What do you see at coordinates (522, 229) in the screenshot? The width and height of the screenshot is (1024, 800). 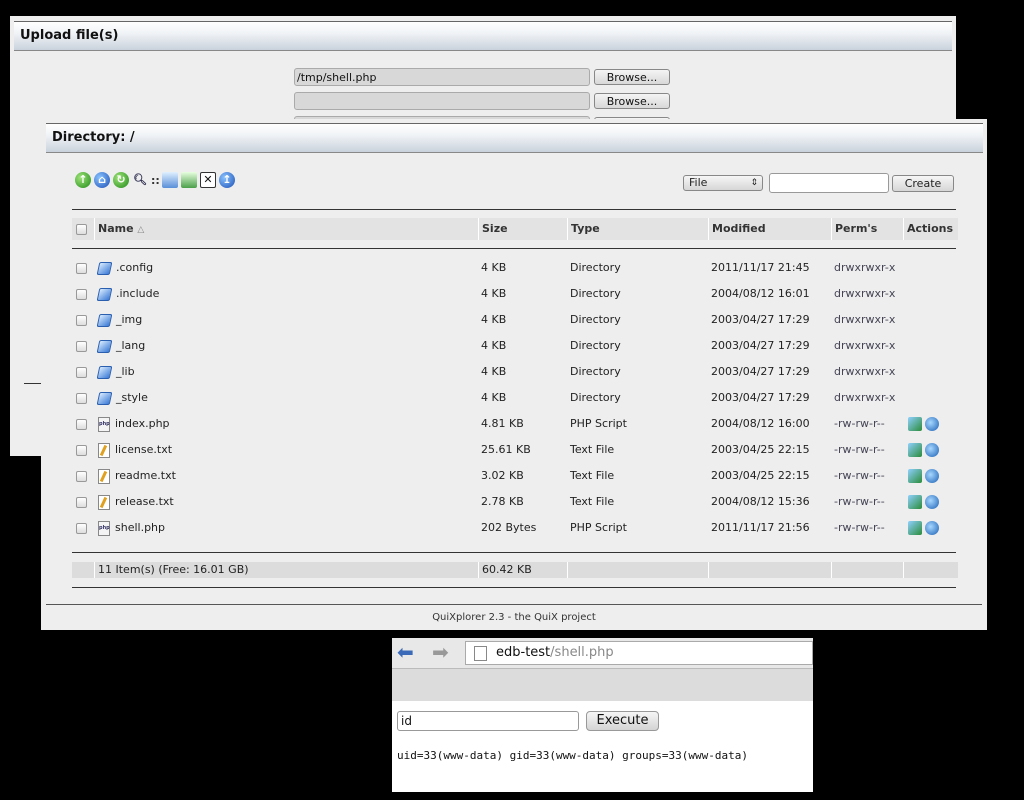 I see `column-size: Size` at bounding box center [522, 229].